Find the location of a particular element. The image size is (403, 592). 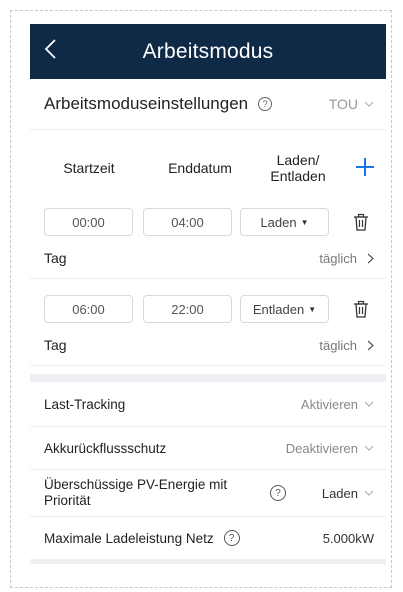

schedule-slot-1: 00:00 04:00 Laden ▼ Tag täglich is located at coordinates (208, 242).